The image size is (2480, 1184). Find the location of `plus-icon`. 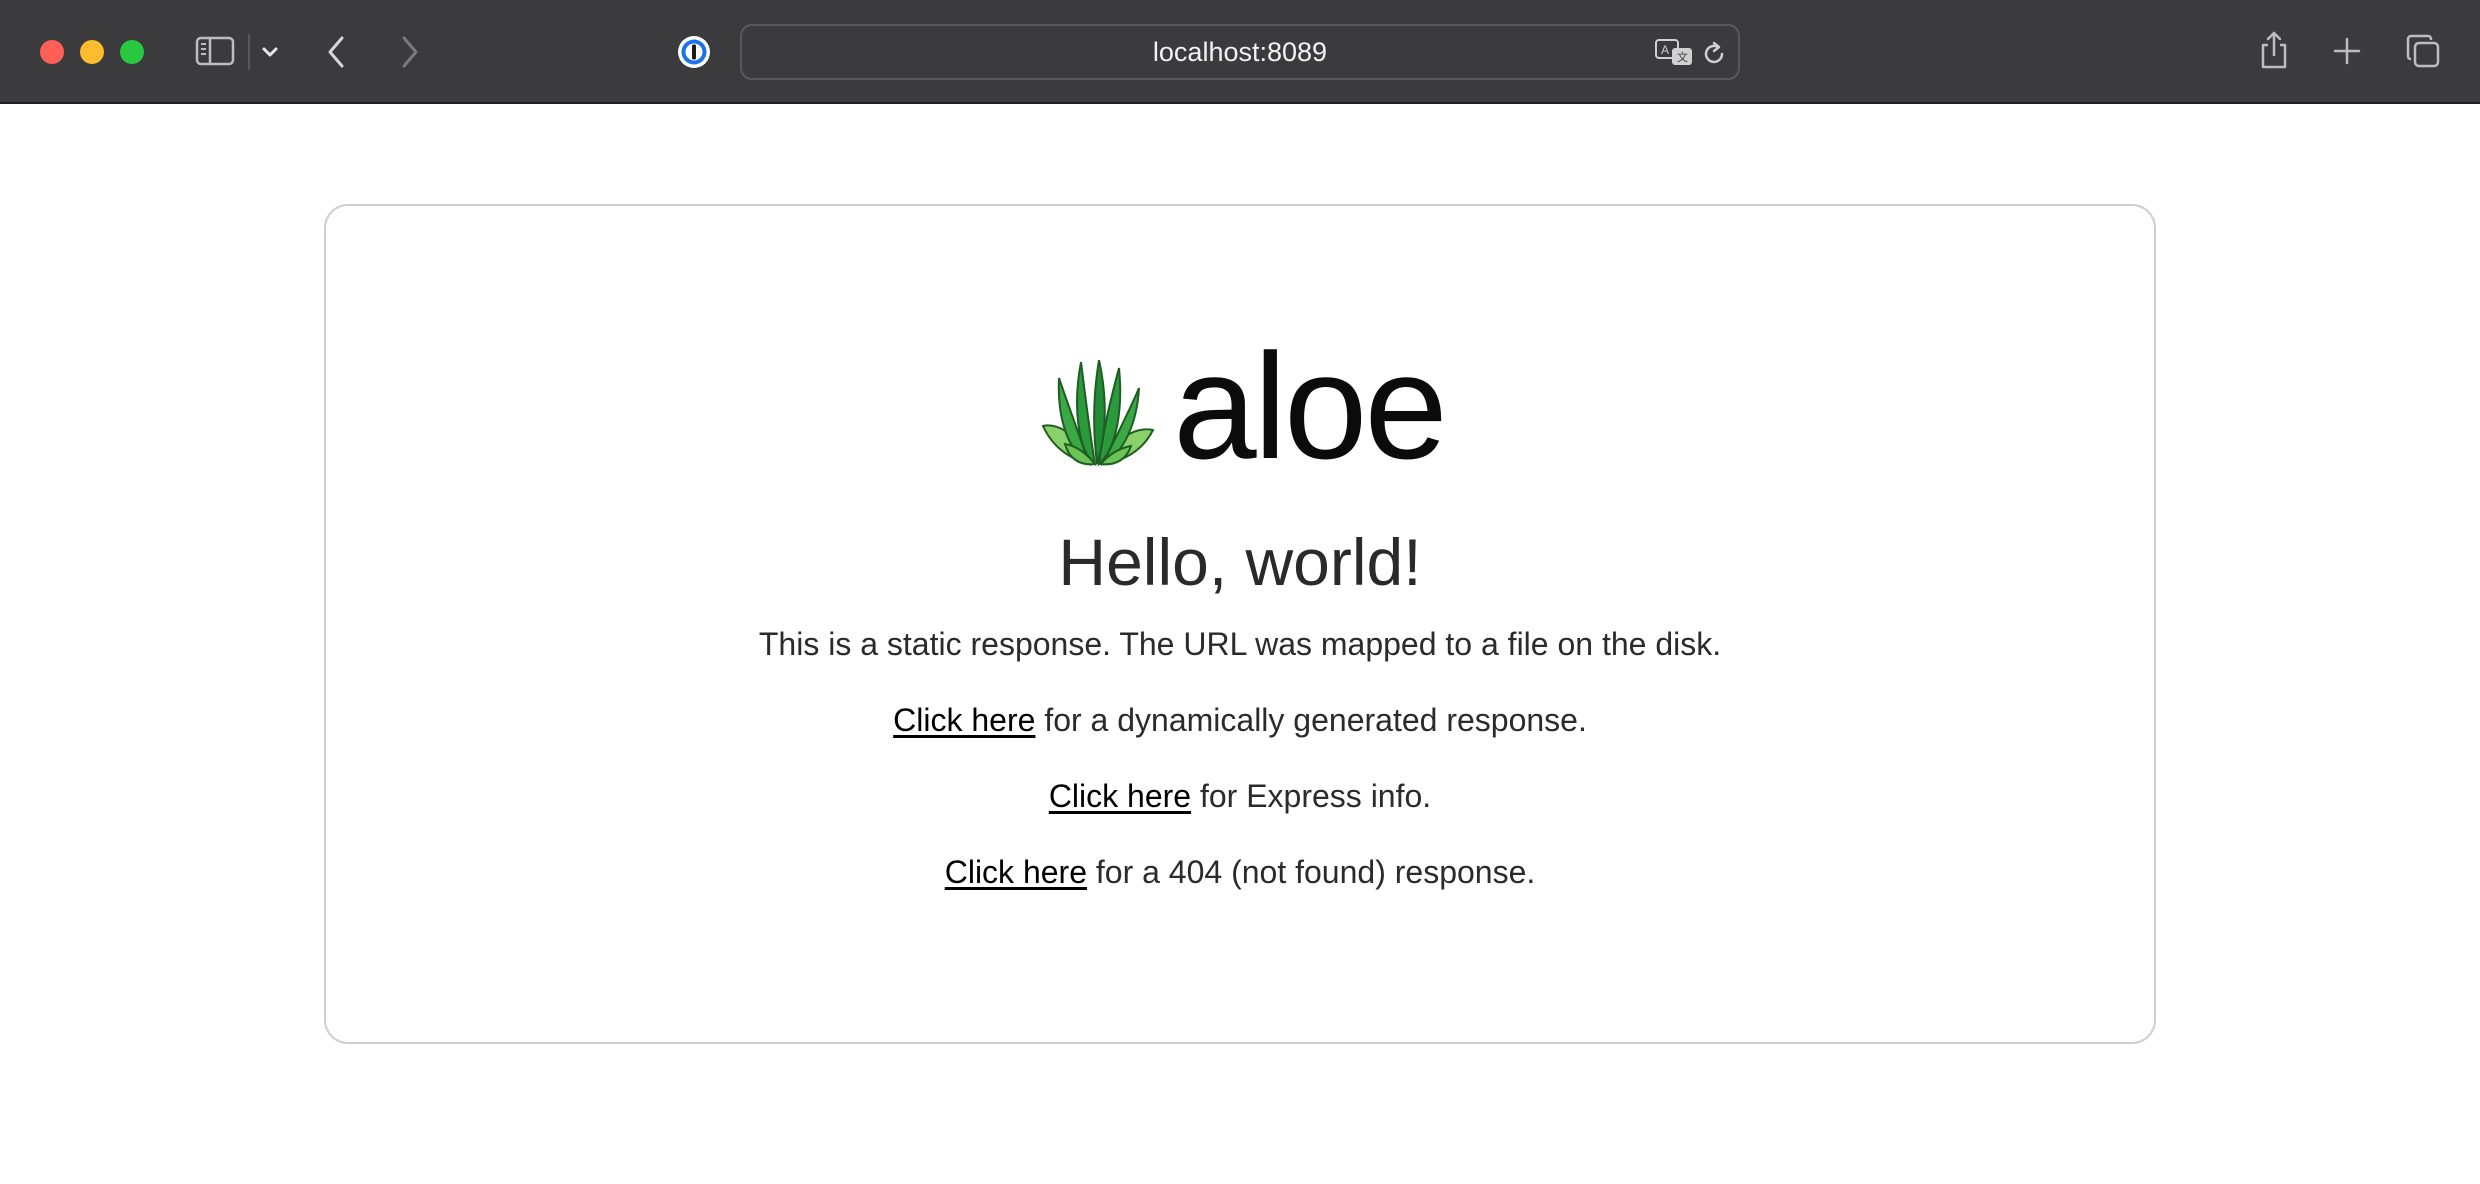

plus-icon is located at coordinates (2347, 51).